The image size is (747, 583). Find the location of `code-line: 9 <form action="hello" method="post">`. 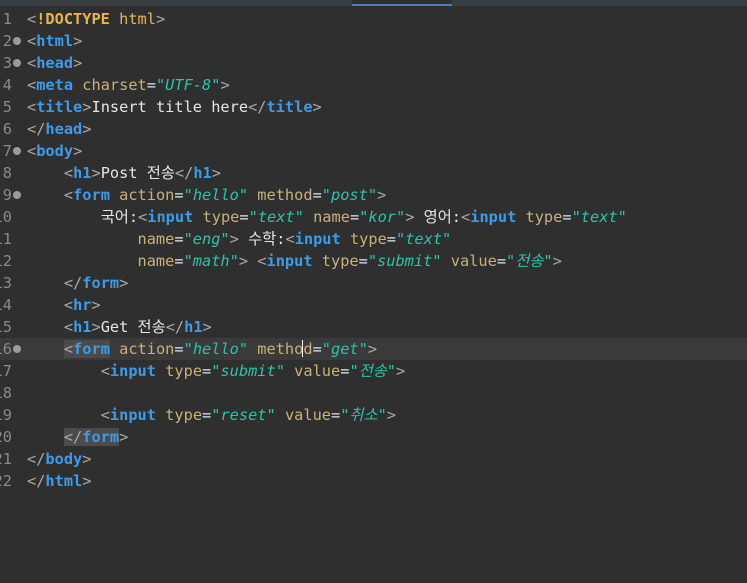

code-line: 9 <form action="hello" method="post"> is located at coordinates (194, 195).